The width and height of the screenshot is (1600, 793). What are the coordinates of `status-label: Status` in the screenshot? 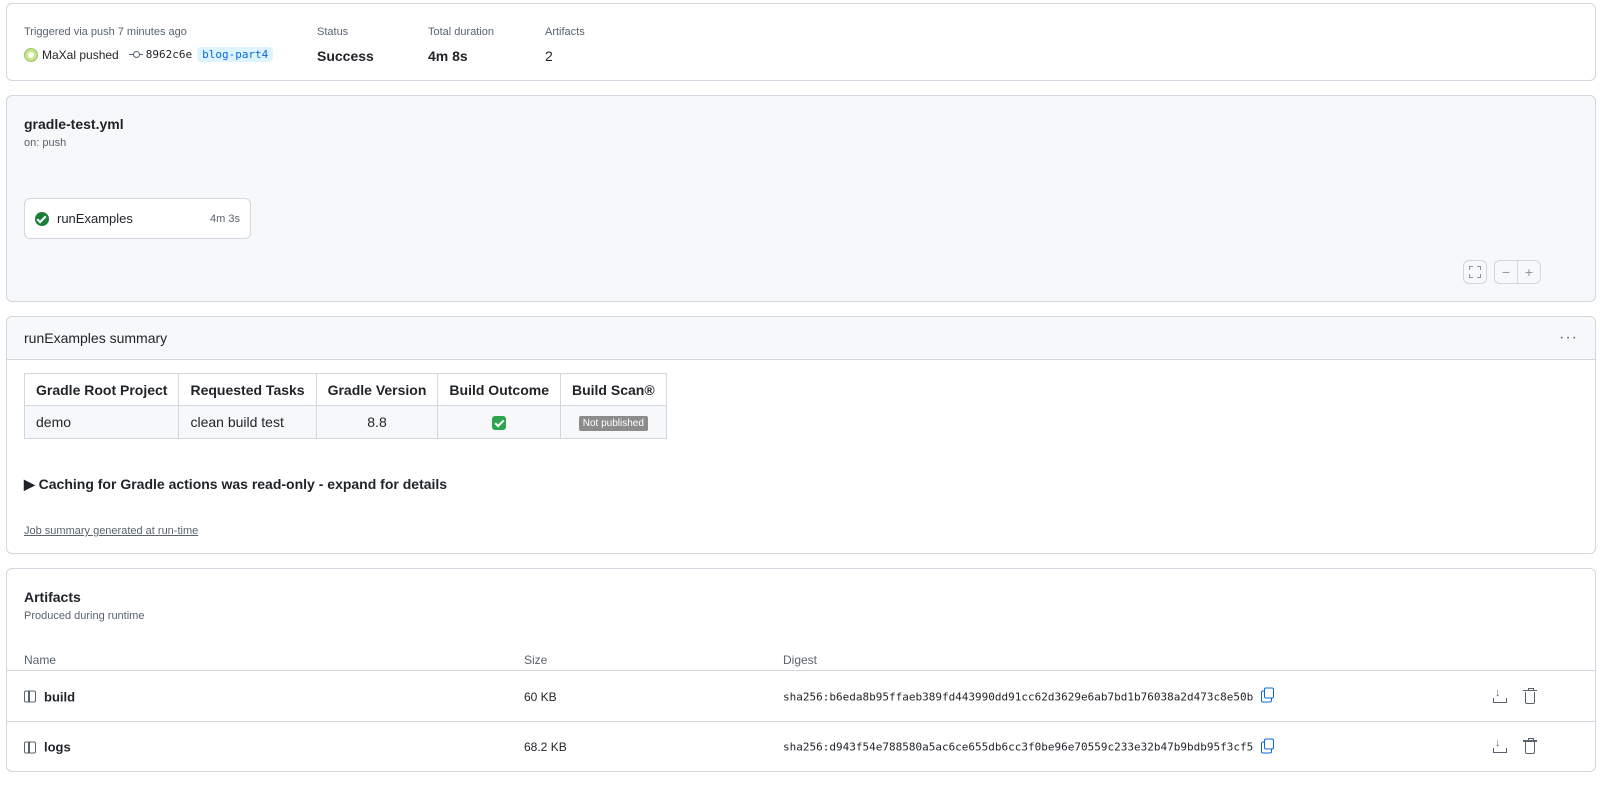 It's located at (333, 32).